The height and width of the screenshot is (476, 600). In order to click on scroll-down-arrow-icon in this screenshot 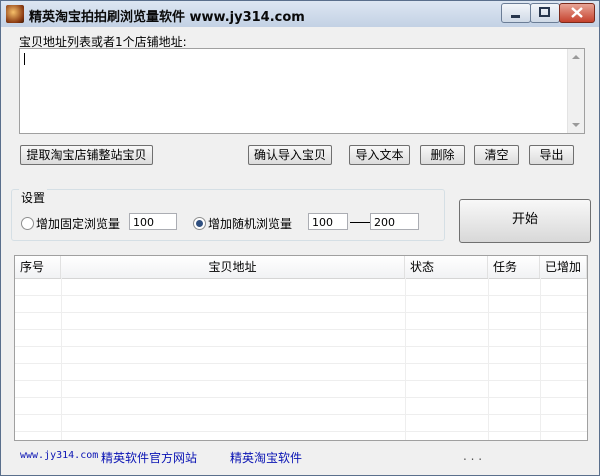, I will do `click(576, 125)`.